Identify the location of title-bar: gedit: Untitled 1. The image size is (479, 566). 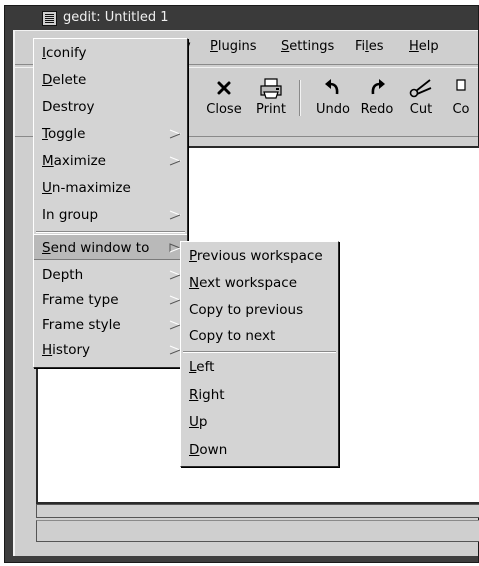
(241, 18).